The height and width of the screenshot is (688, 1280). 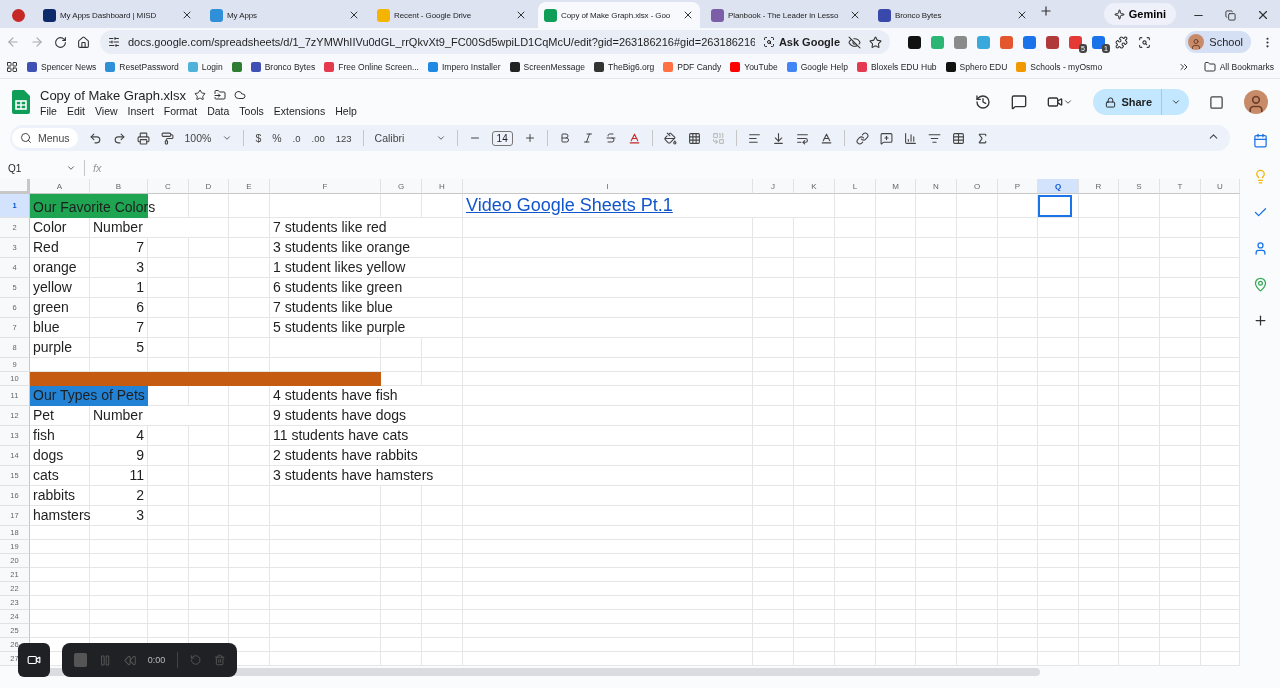 I want to click on italic-icon, so click(x=587, y=138).